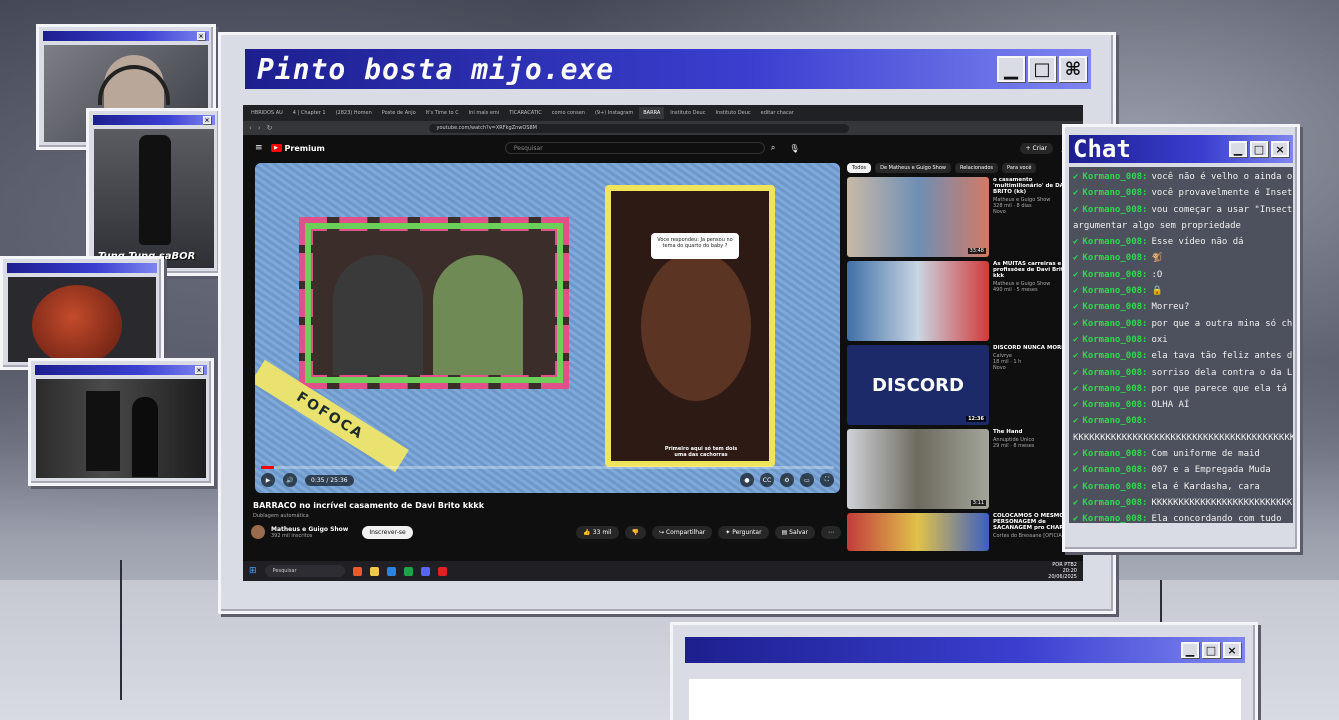  What do you see at coordinates (976, 168) in the screenshot?
I see `chip-related: Relacionados` at bounding box center [976, 168].